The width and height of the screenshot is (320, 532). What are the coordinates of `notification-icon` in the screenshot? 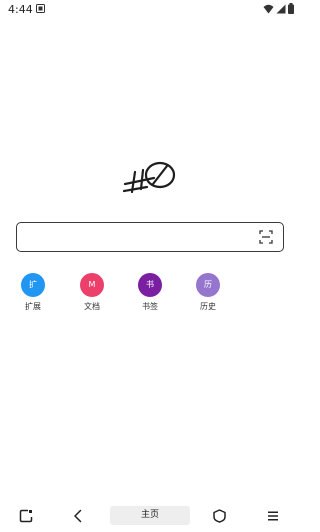 It's located at (40, 8).